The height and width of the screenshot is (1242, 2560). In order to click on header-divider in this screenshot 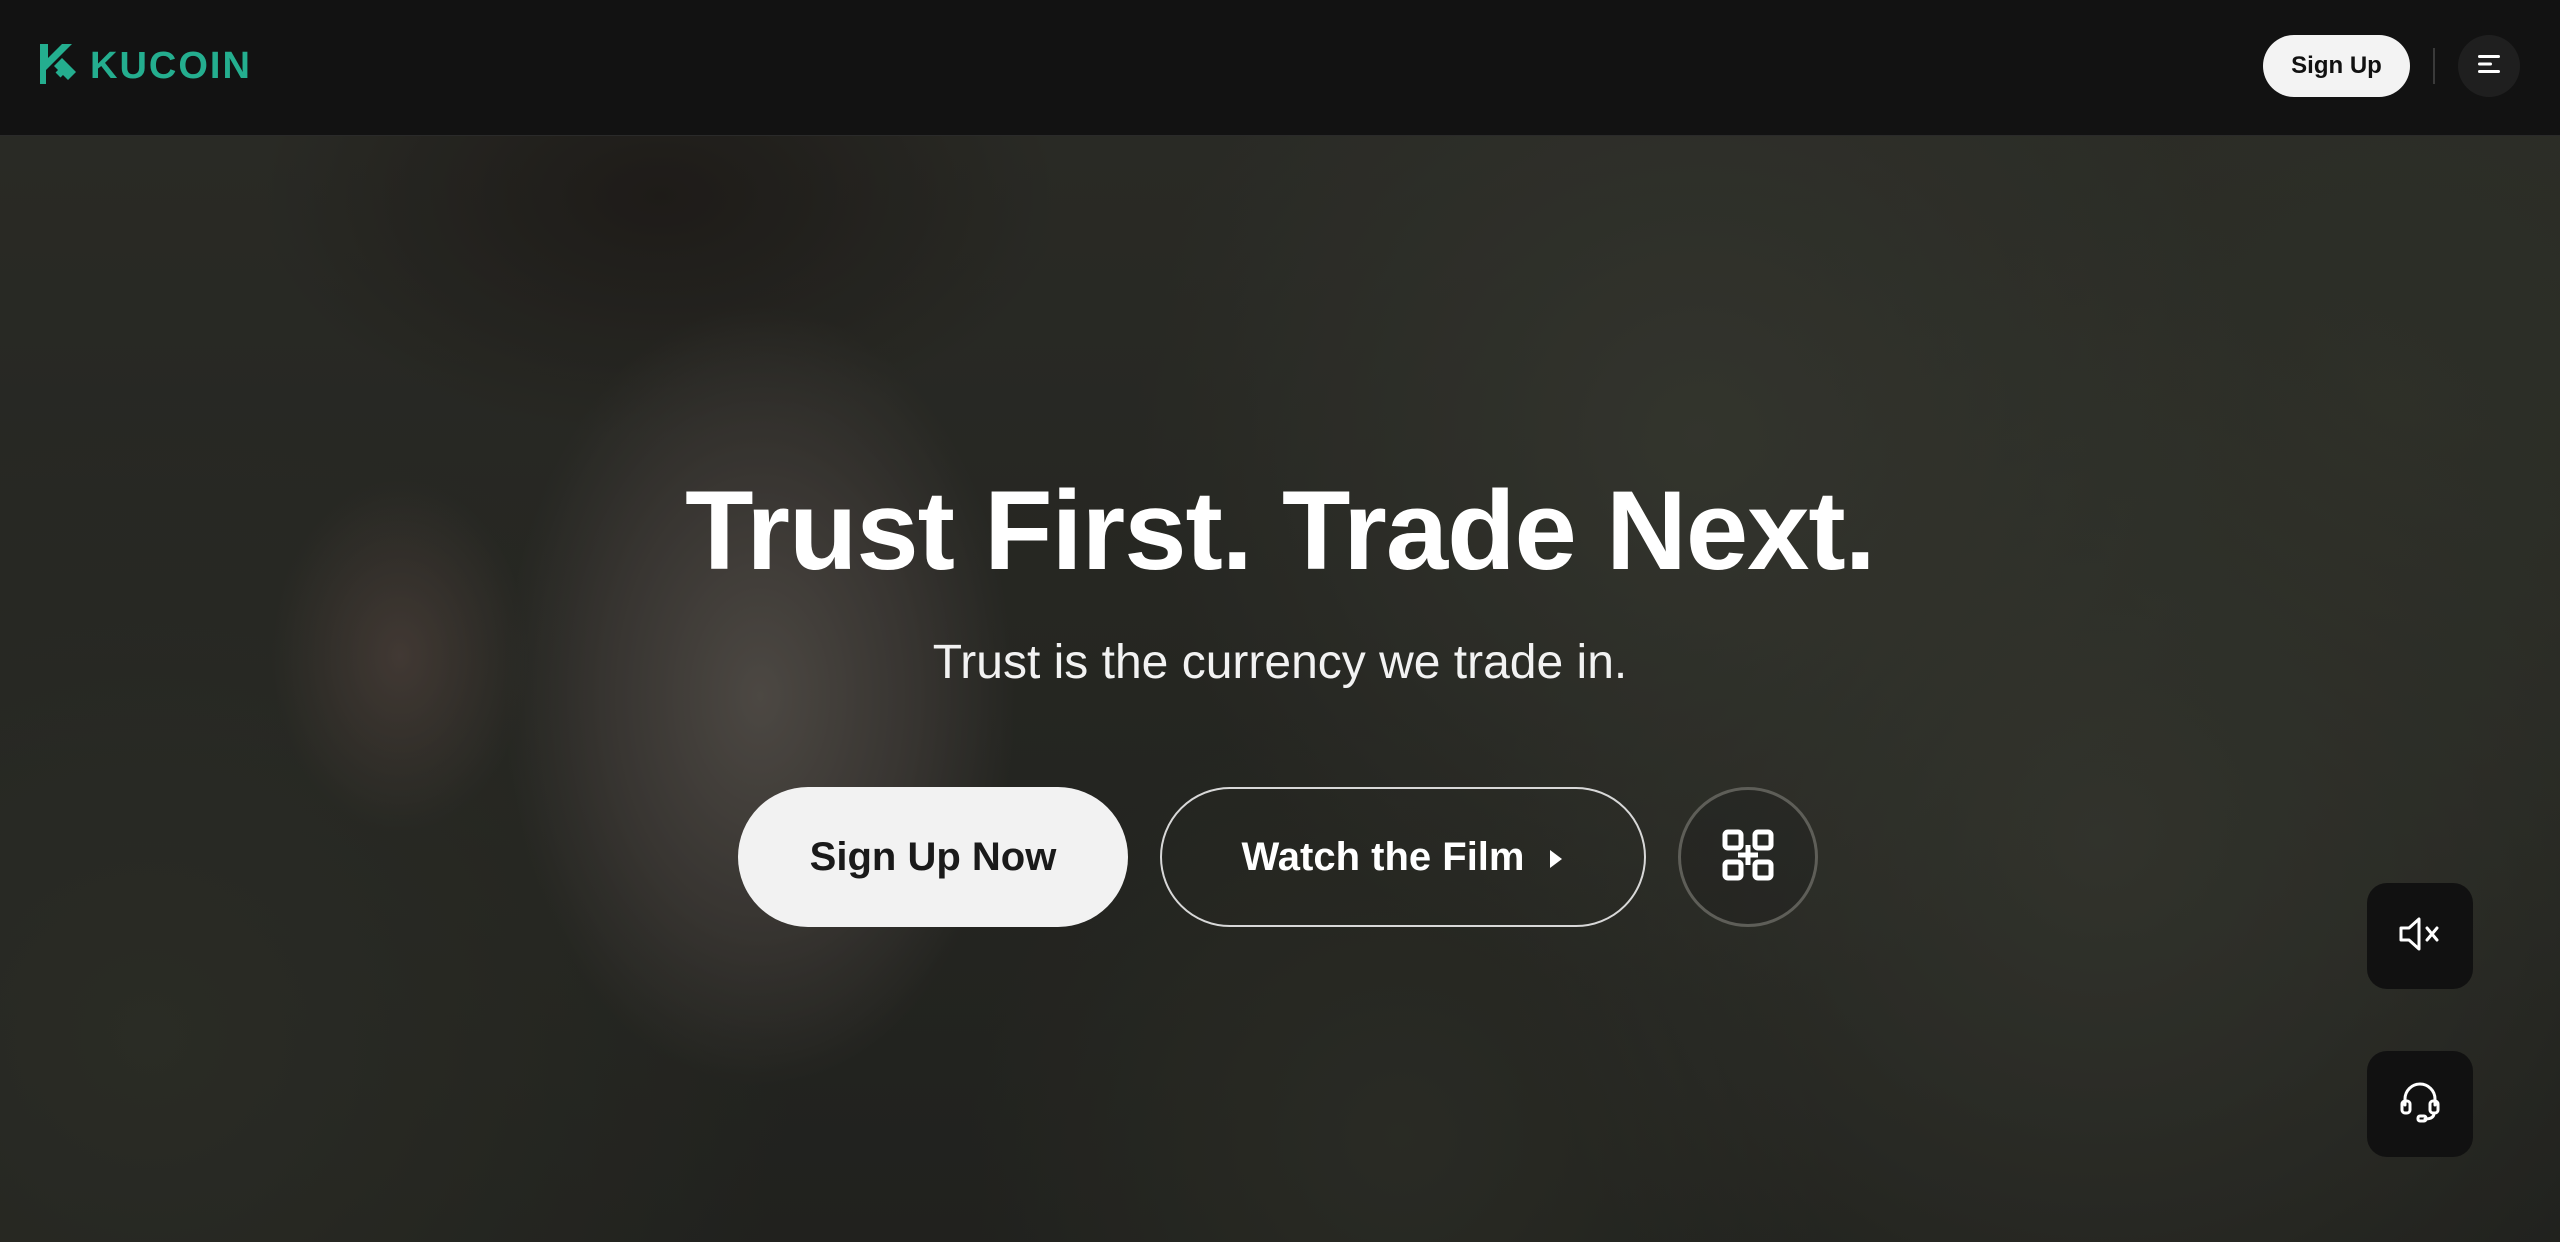, I will do `click(2434, 66)`.